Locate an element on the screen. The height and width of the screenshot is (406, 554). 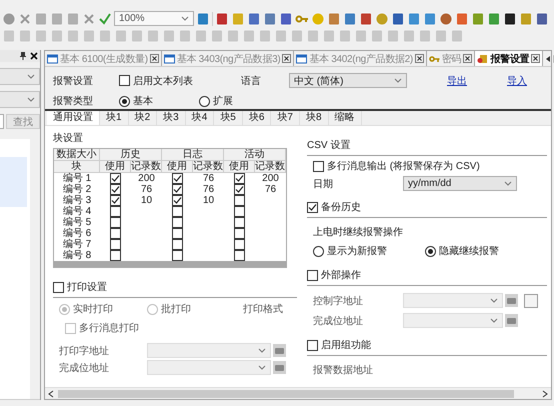
dropdown: 中文 (简体) is located at coordinates (348, 80).